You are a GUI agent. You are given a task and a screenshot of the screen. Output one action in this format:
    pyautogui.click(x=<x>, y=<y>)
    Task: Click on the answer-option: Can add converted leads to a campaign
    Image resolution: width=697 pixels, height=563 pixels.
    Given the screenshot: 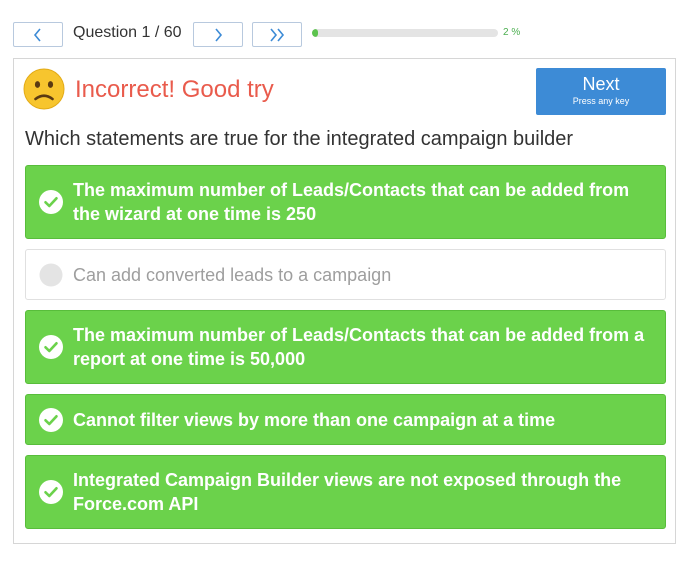 What is the action you would take?
    pyautogui.click(x=345, y=274)
    